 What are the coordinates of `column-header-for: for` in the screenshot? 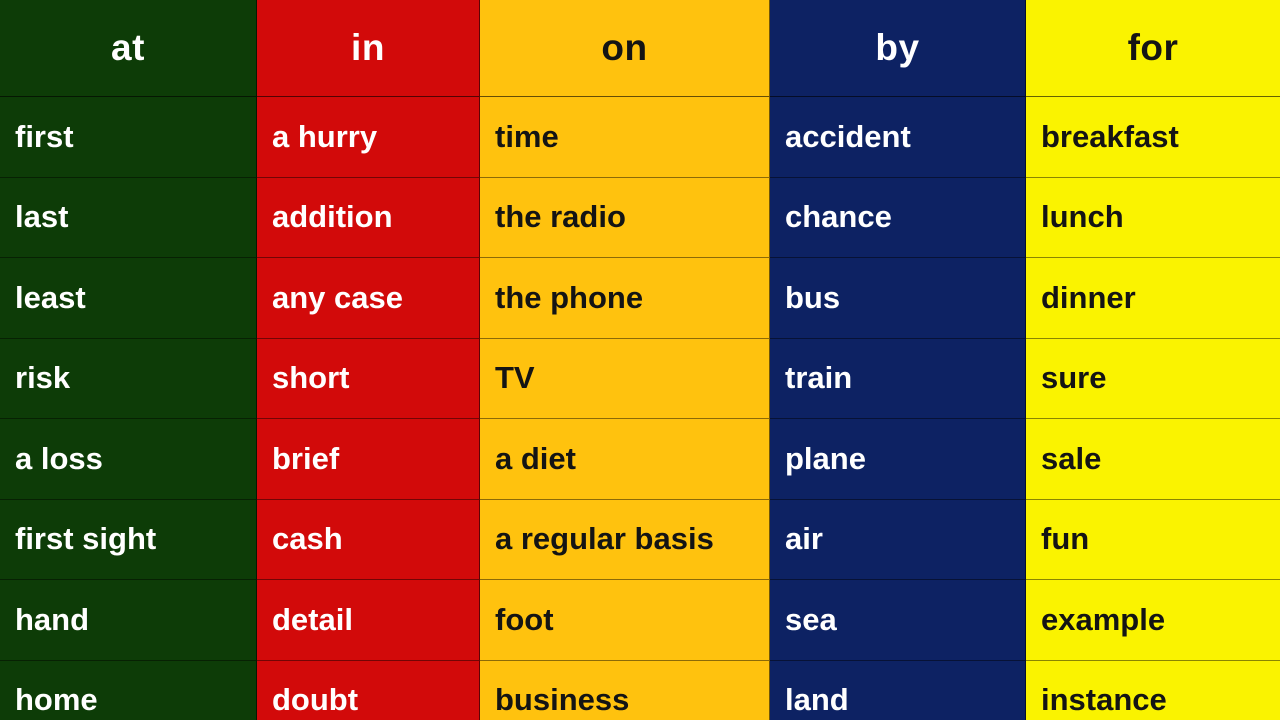 It's located at (1153, 48).